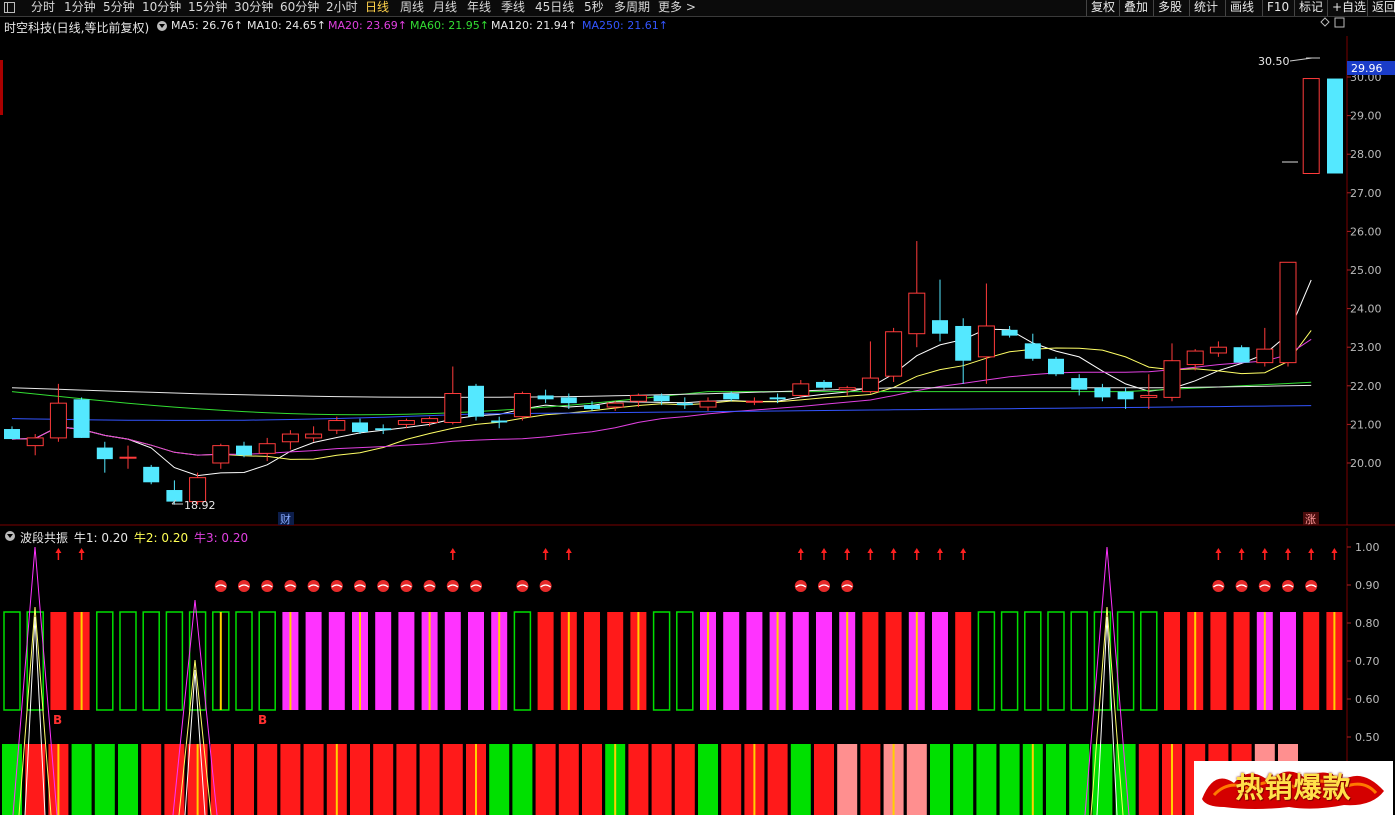 Image resolution: width=1395 pixels, height=815 pixels. I want to click on diamond-icon, so click(1325, 22).